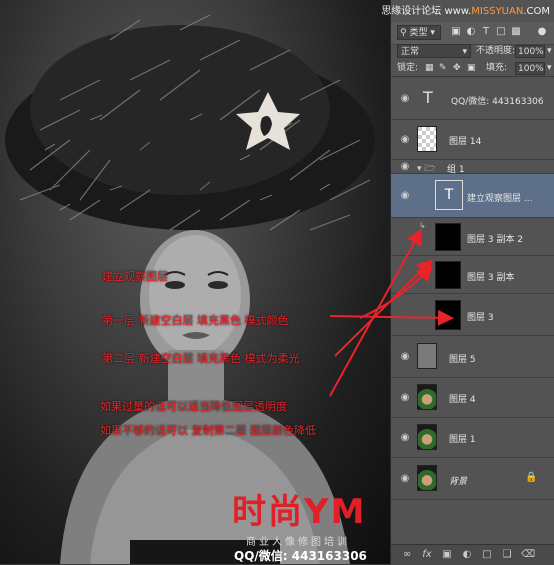  Describe the element at coordinates (542, 32) in the screenshot. I see `filter-toggle-icon: ●` at that location.